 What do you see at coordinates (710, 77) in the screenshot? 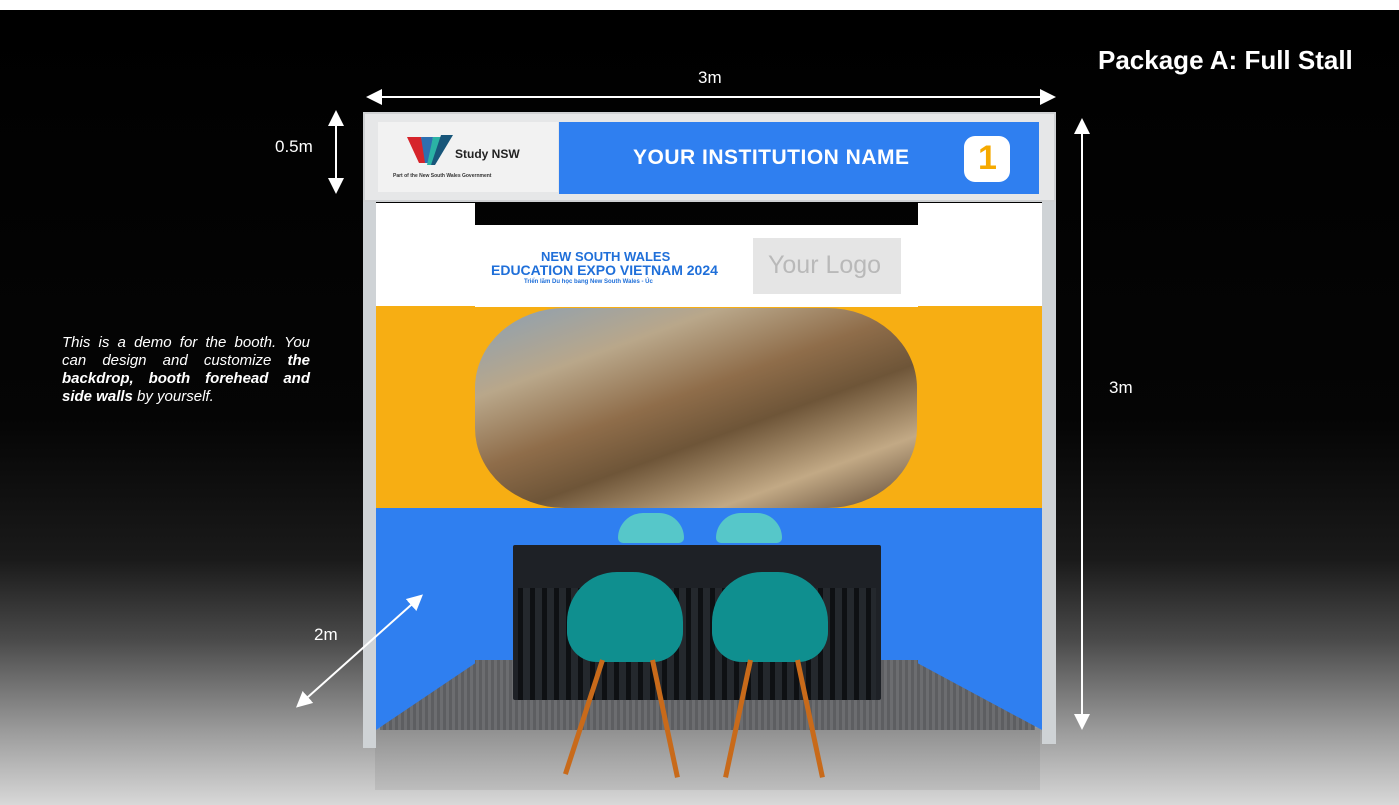
I see `width-label: 3m` at bounding box center [710, 77].